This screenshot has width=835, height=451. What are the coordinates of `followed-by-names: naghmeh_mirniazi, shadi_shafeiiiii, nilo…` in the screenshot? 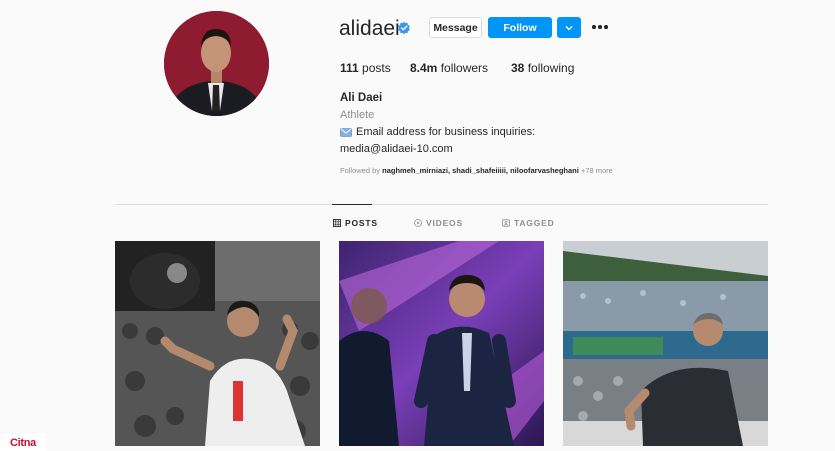 It's located at (480, 170).